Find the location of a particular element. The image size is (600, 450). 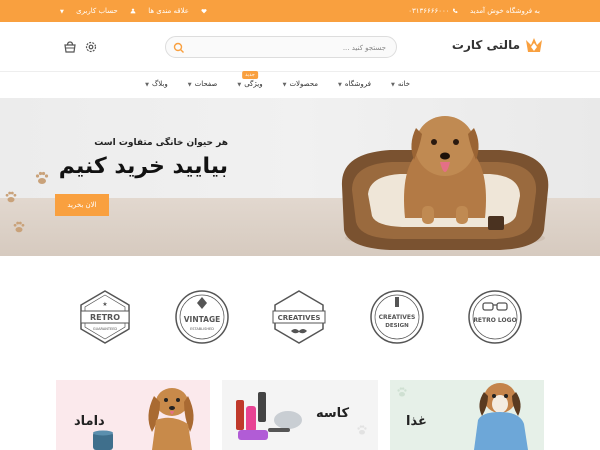

brand-retro-logo-name: RETRO LOGO is located at coordinates (494, 320).